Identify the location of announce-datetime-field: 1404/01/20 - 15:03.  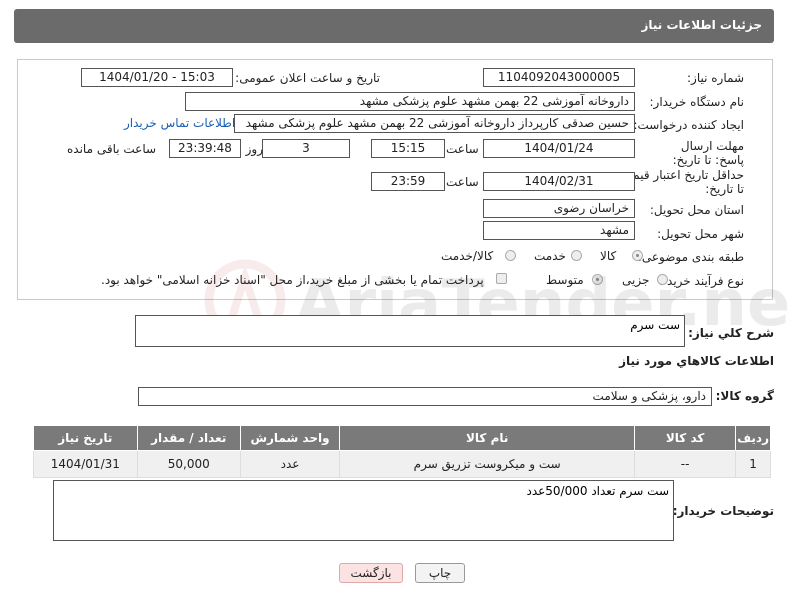
(157, 77).